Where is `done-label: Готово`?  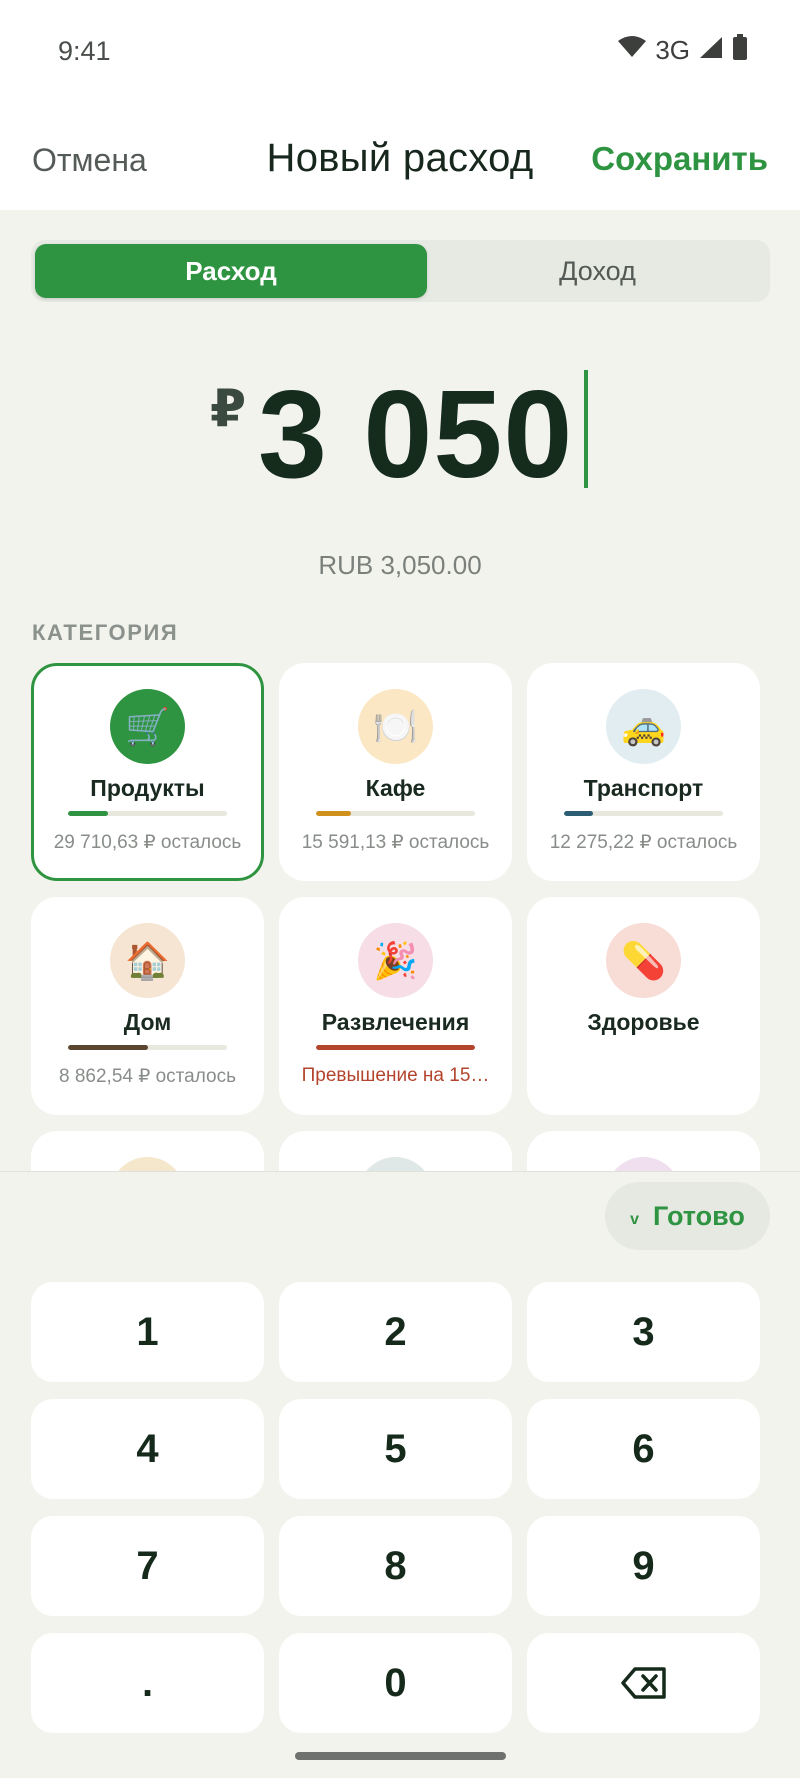 done-label: Готово is located at coordinates (699, 1215).